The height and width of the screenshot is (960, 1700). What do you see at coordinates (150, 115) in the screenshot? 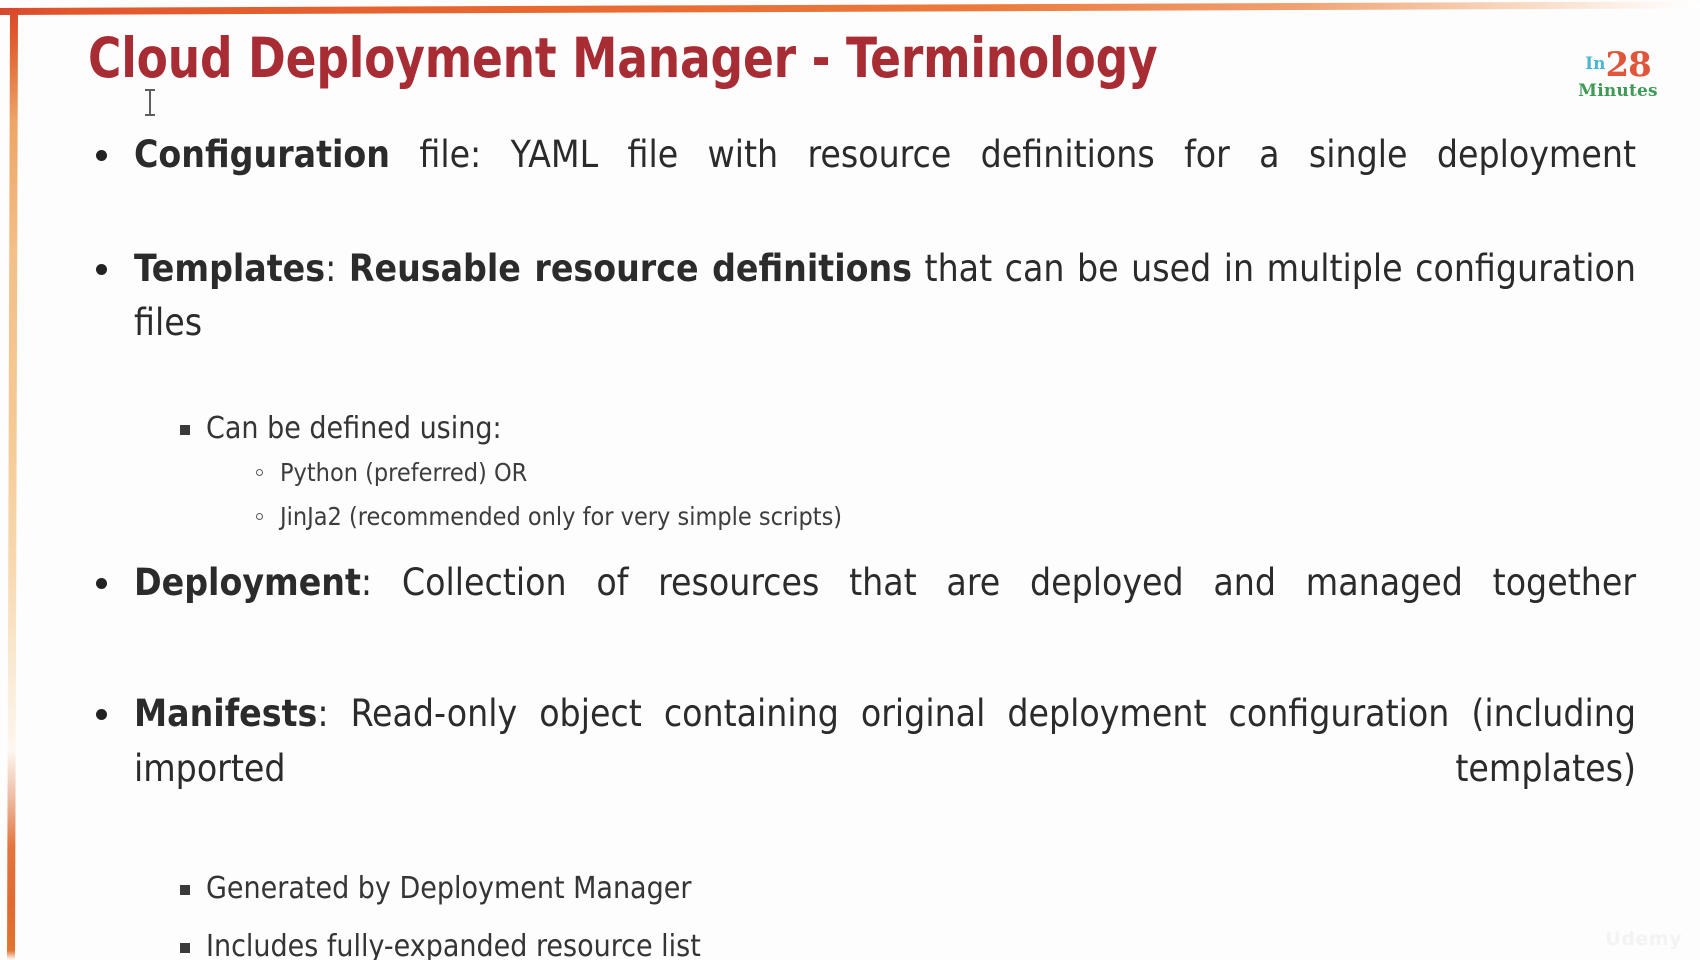
I see `cursor-cap-bottom` at bounding box center [150, 115].